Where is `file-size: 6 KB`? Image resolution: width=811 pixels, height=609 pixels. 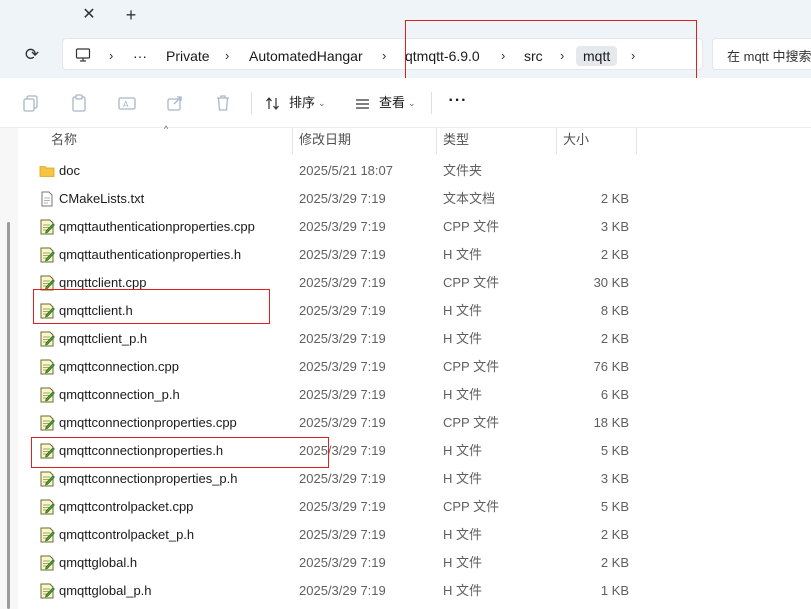 file-size: 6 KB is located at coordinates (614, 394).